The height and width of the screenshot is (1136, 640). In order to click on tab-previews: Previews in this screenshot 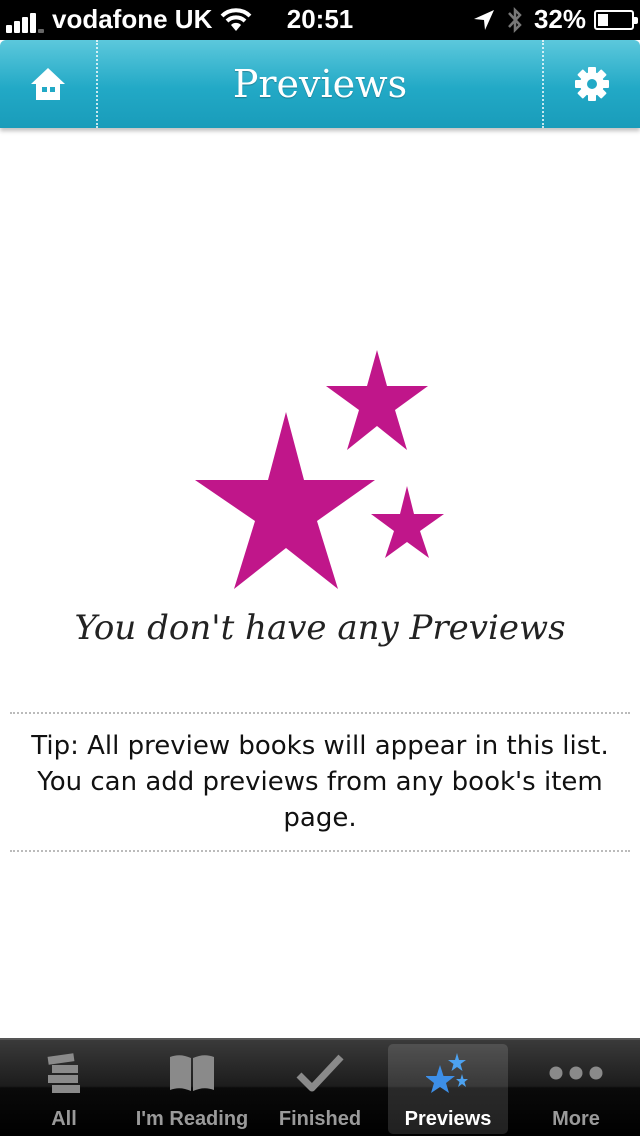, I will do `click(448, 1088)`.